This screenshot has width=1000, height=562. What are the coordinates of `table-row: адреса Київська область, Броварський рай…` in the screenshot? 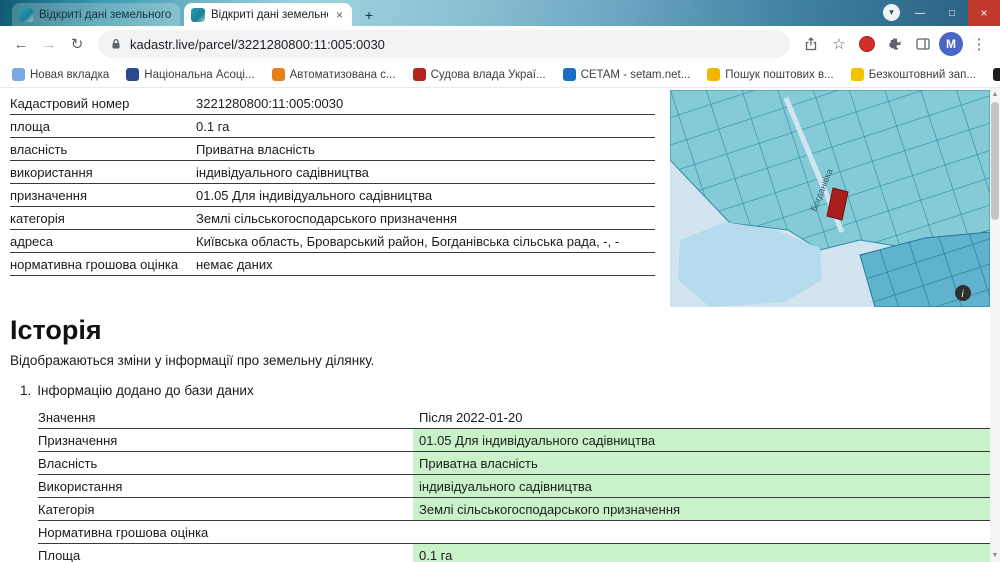 It's located at (332, 241).